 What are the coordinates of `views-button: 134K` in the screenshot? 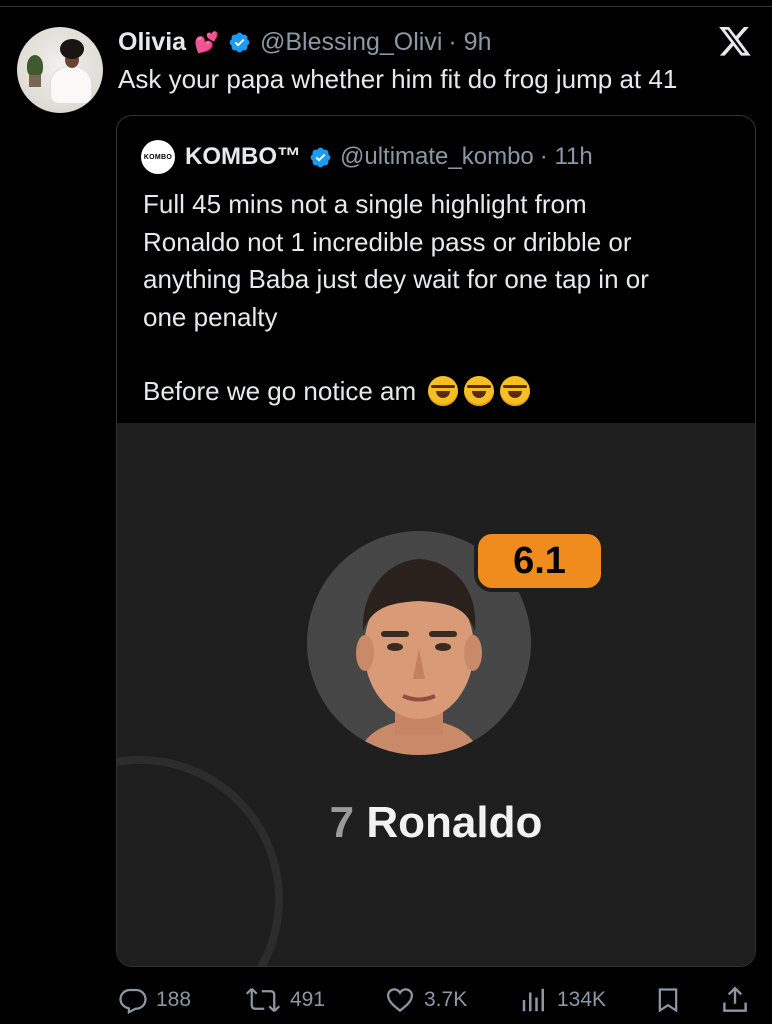 It's located at (562, 1000).